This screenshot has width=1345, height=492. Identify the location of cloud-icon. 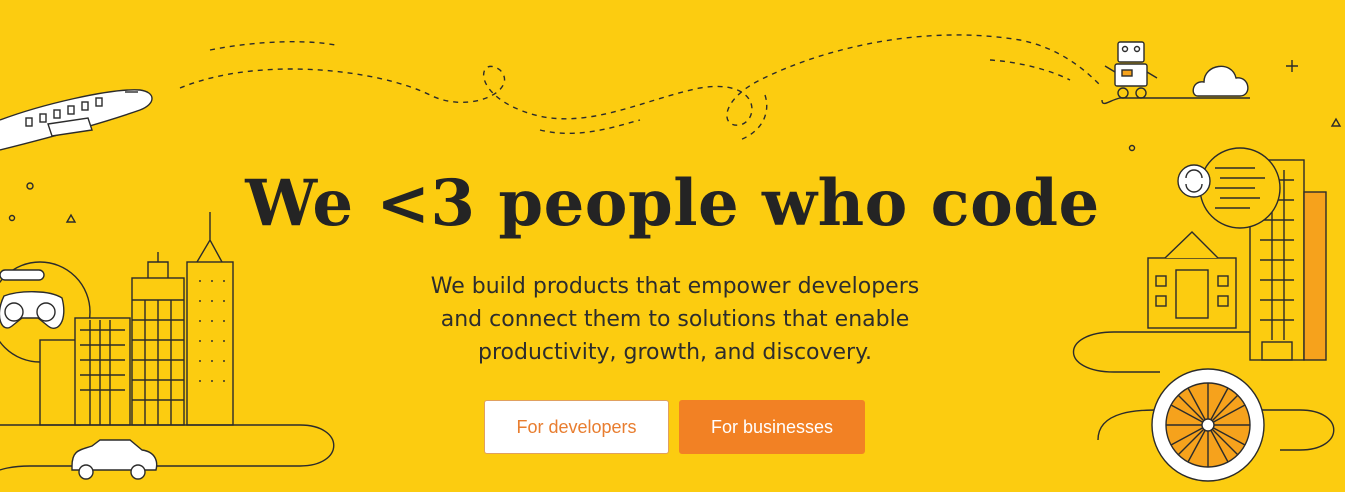
(1220, 81).